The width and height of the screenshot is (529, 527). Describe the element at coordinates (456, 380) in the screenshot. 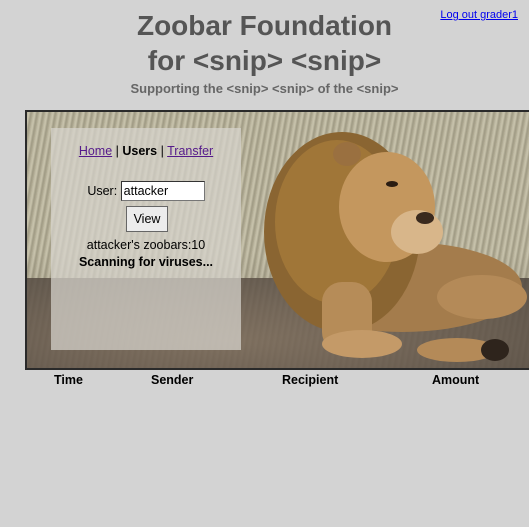

I see `table-header-amount: Amount` at that location.